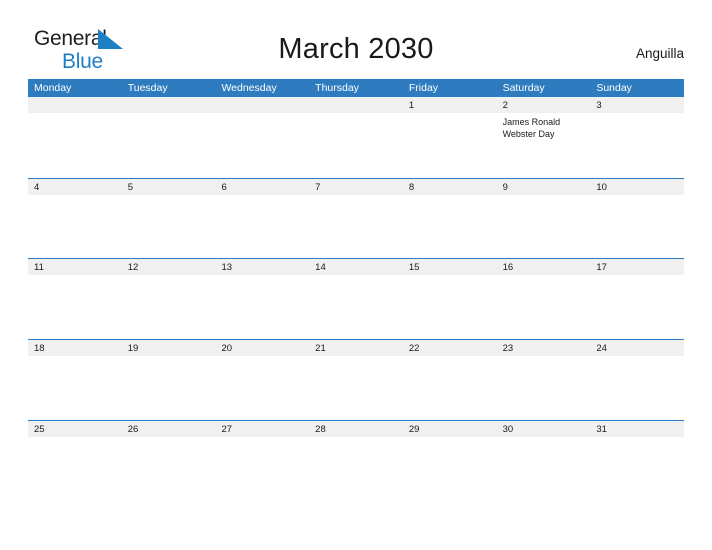  I want to click on calendar-day-cell: 9, so click(543, 218).